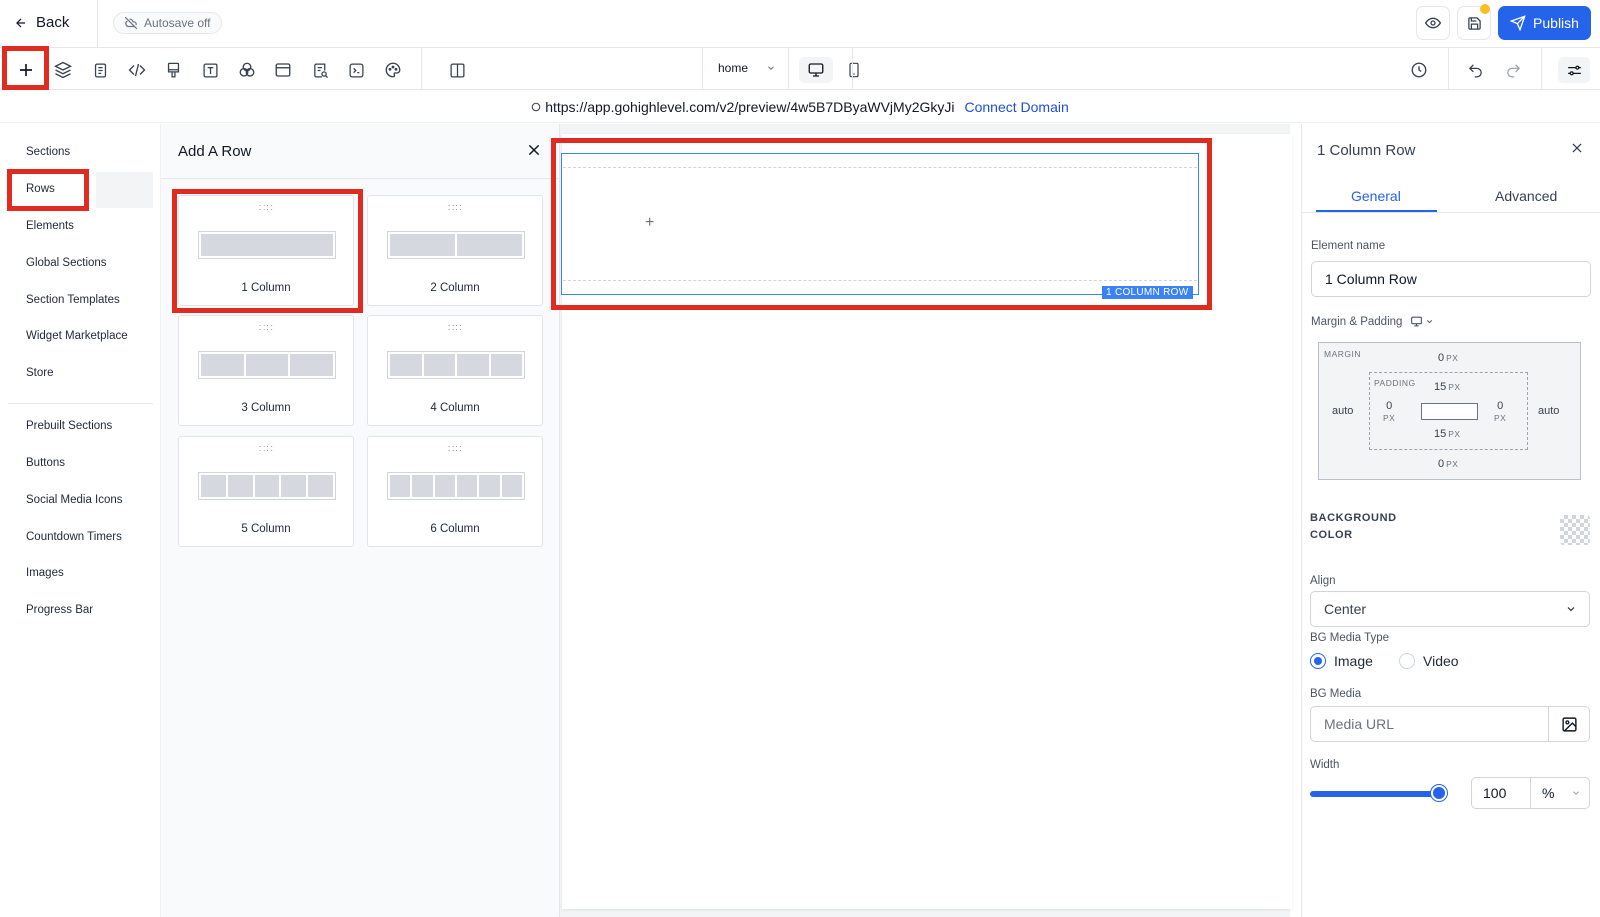 This screenshot has width=1600, height=917. I want to click on radio-image: Image, so click(1341, 661).